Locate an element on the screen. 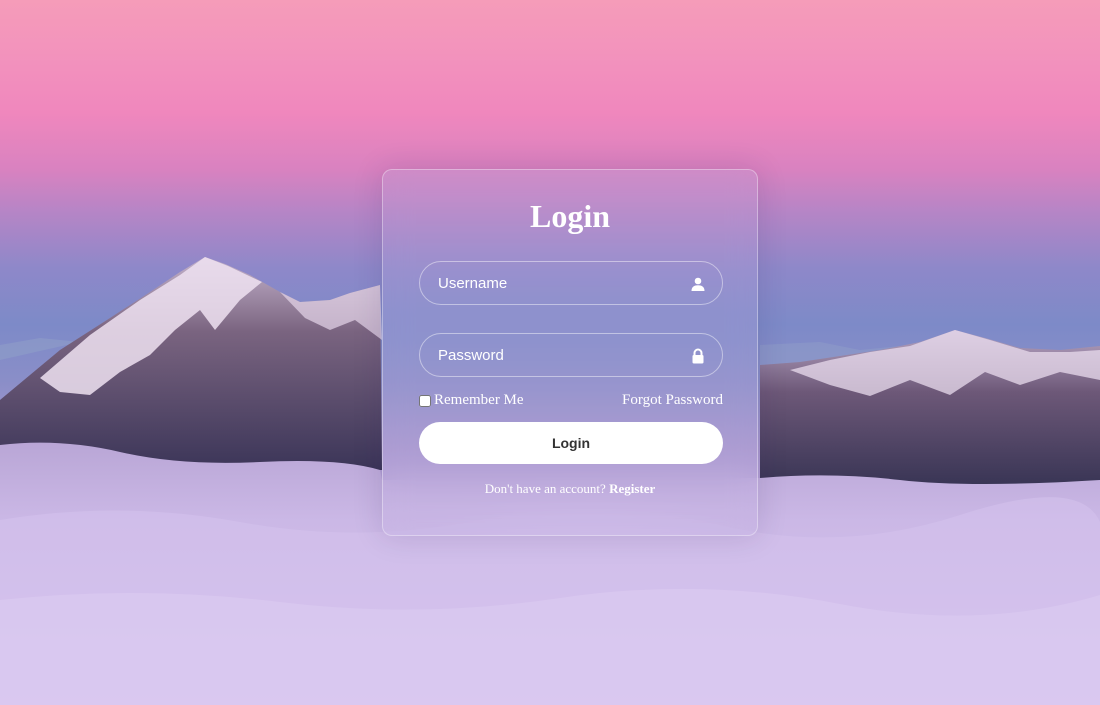 This screenshot has height=705, width=1100. lock-icon is located at coordinates (698, 356).